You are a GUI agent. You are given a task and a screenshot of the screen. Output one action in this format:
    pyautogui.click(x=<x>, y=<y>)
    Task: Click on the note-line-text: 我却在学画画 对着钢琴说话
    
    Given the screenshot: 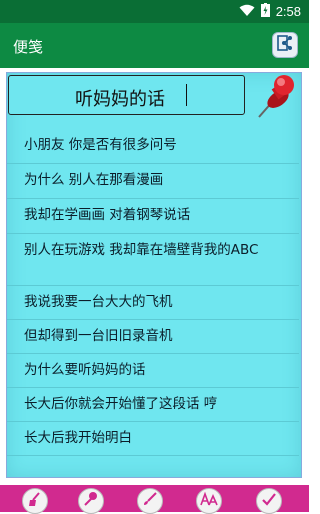 What is the action you would take?
    pyautogui.click(x=107, y=215)
    